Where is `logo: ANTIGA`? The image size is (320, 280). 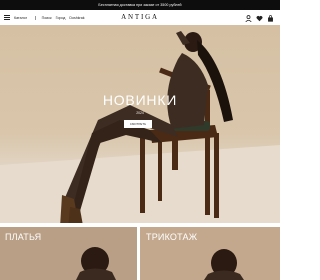
logo: ANTIGA is located at coordinates (140, 17).